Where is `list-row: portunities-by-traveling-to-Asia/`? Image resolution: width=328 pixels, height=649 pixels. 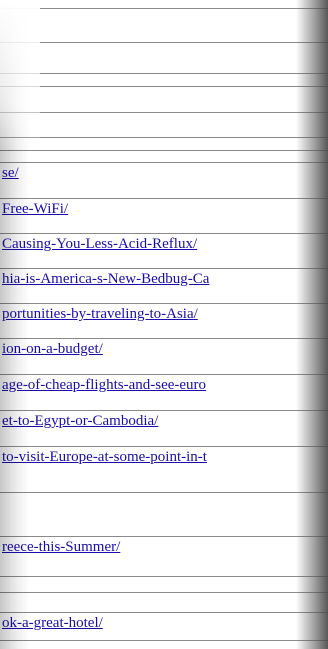 list-row: portunities-by-traveling-to-Asia/ is located at coordinates (164, 313).